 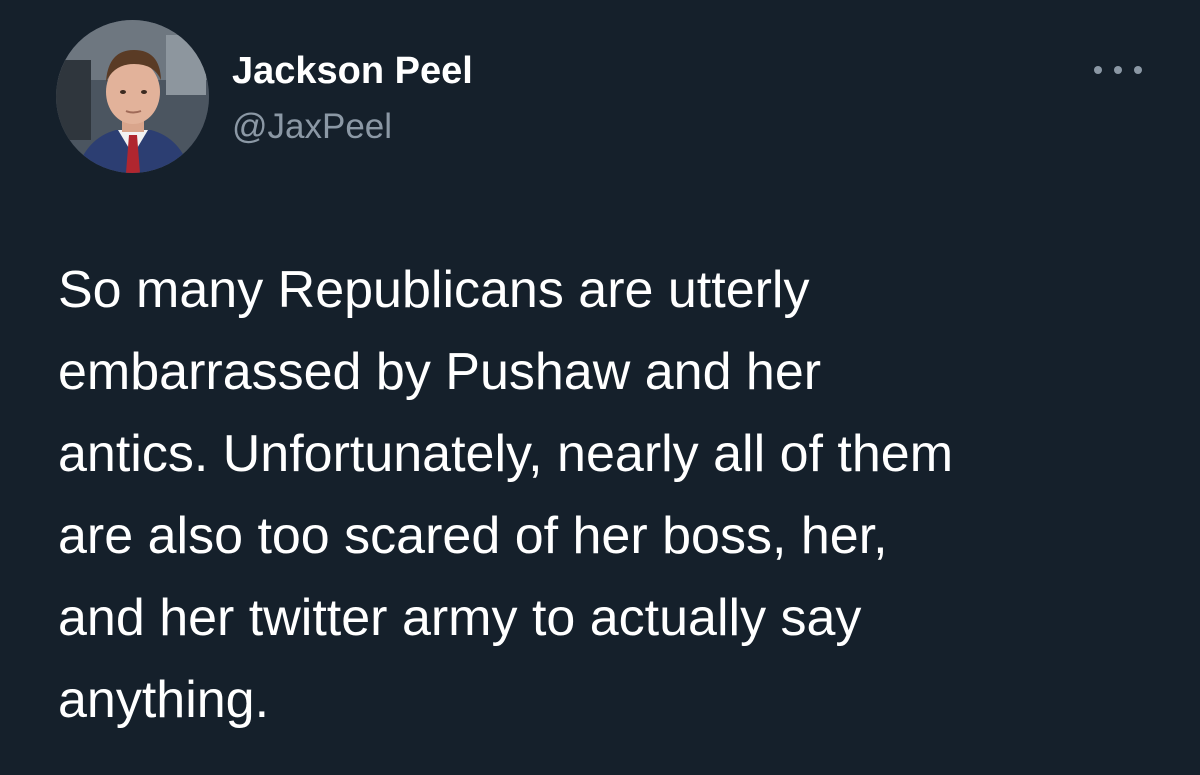 I want to click on tweet-text-line: anything., so click(x=164, y=700).